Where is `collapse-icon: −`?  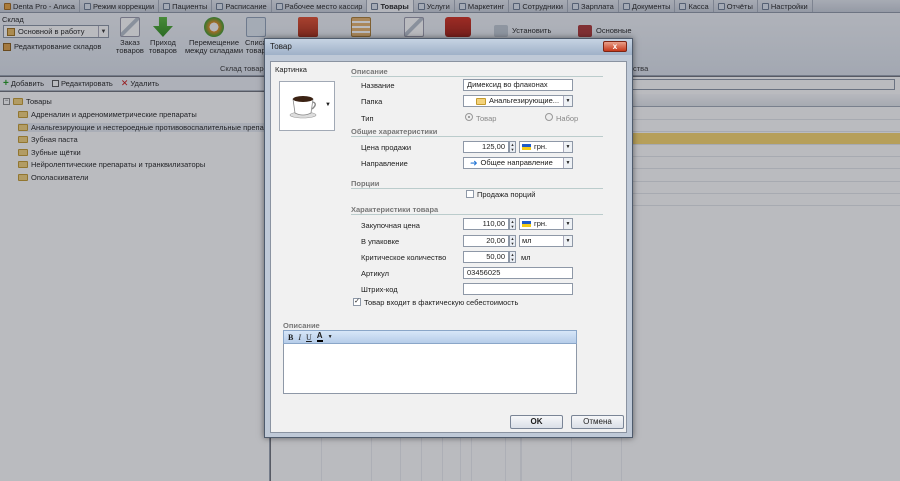
collapse-icon: − is located at coordinates (6, 101).